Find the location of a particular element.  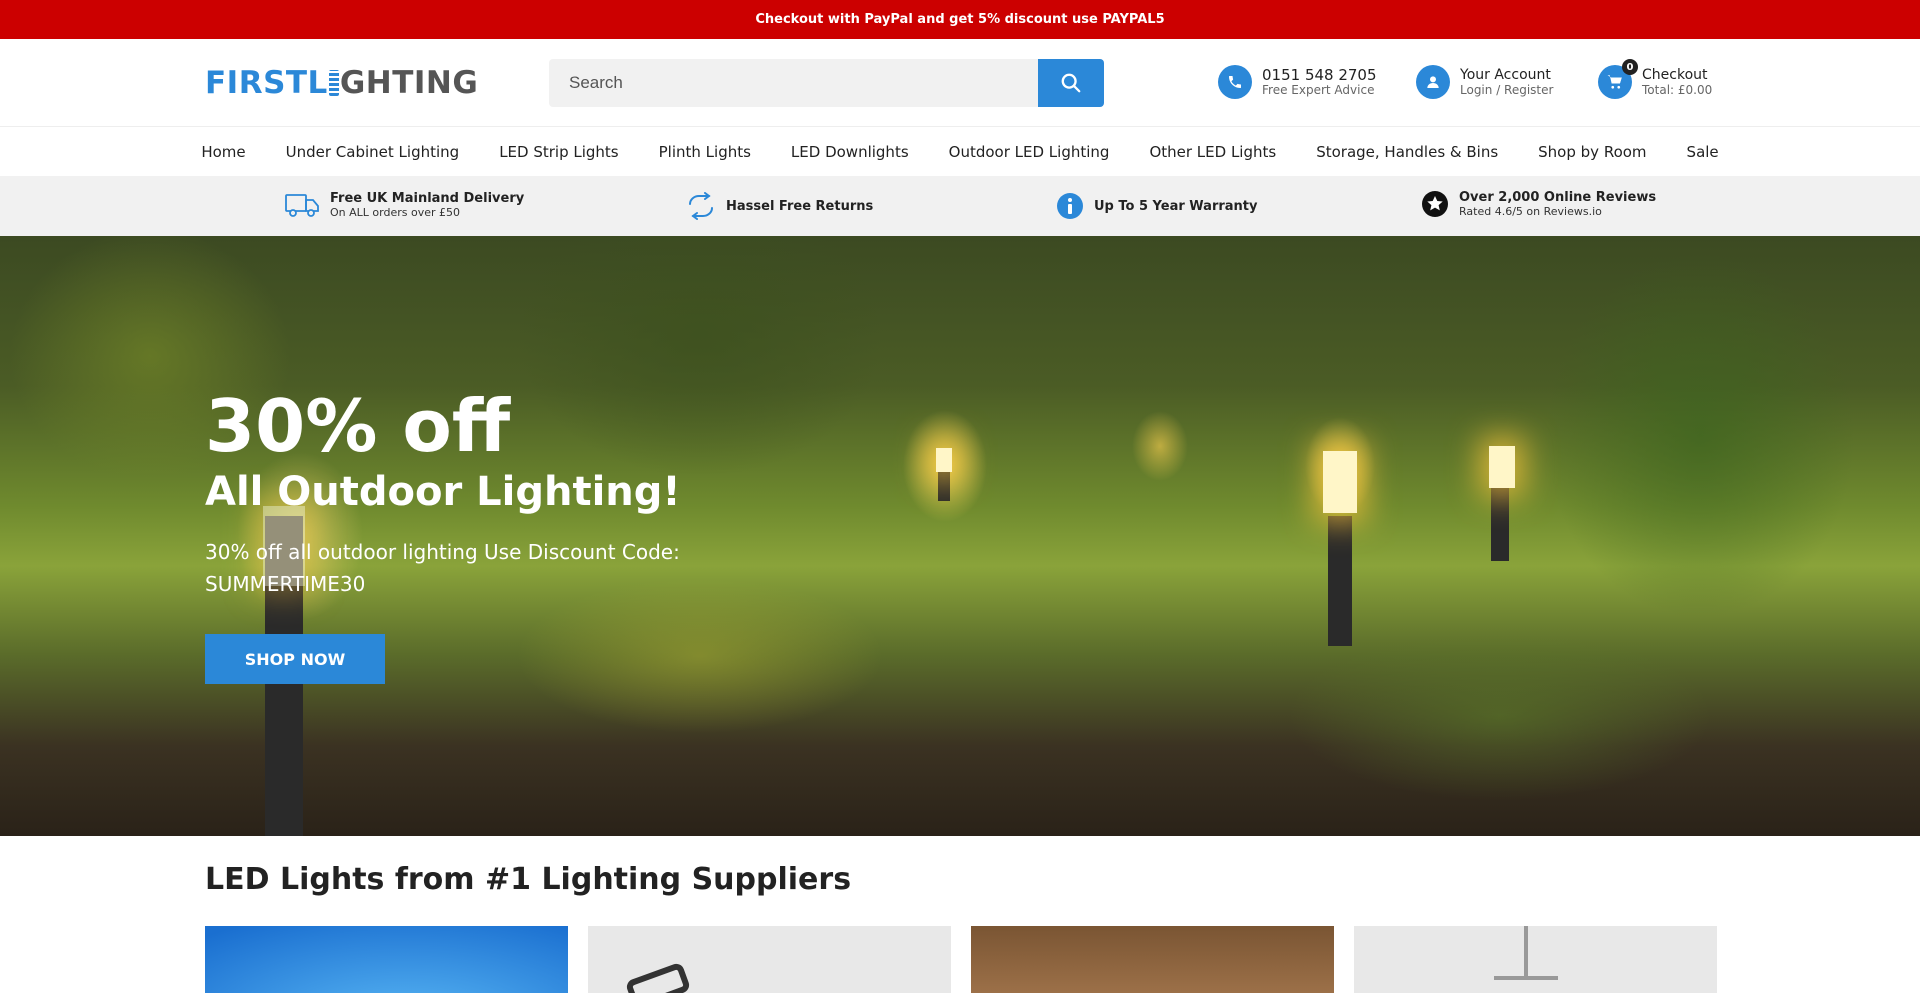

usp-delivery-subtitle: On ALL orders over £50 is located at coordinates (395, 212).